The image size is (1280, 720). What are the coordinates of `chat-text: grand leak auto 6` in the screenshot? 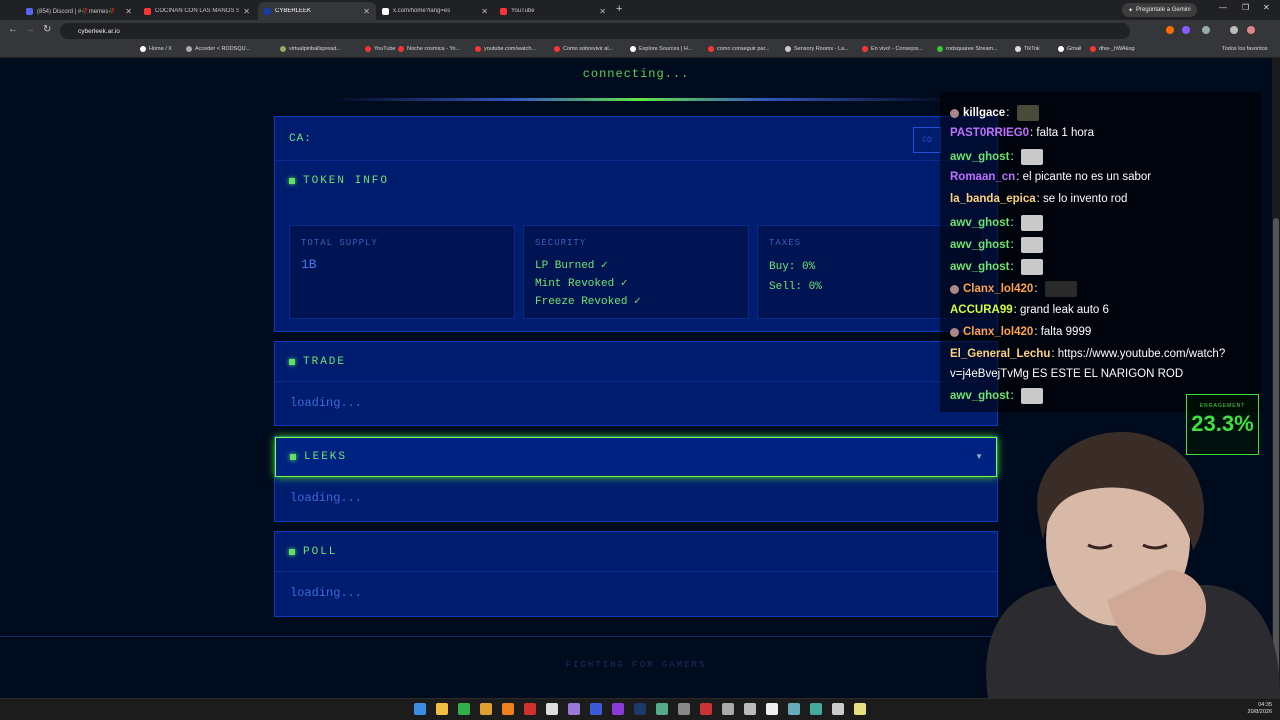 It's located at (1064, 310).